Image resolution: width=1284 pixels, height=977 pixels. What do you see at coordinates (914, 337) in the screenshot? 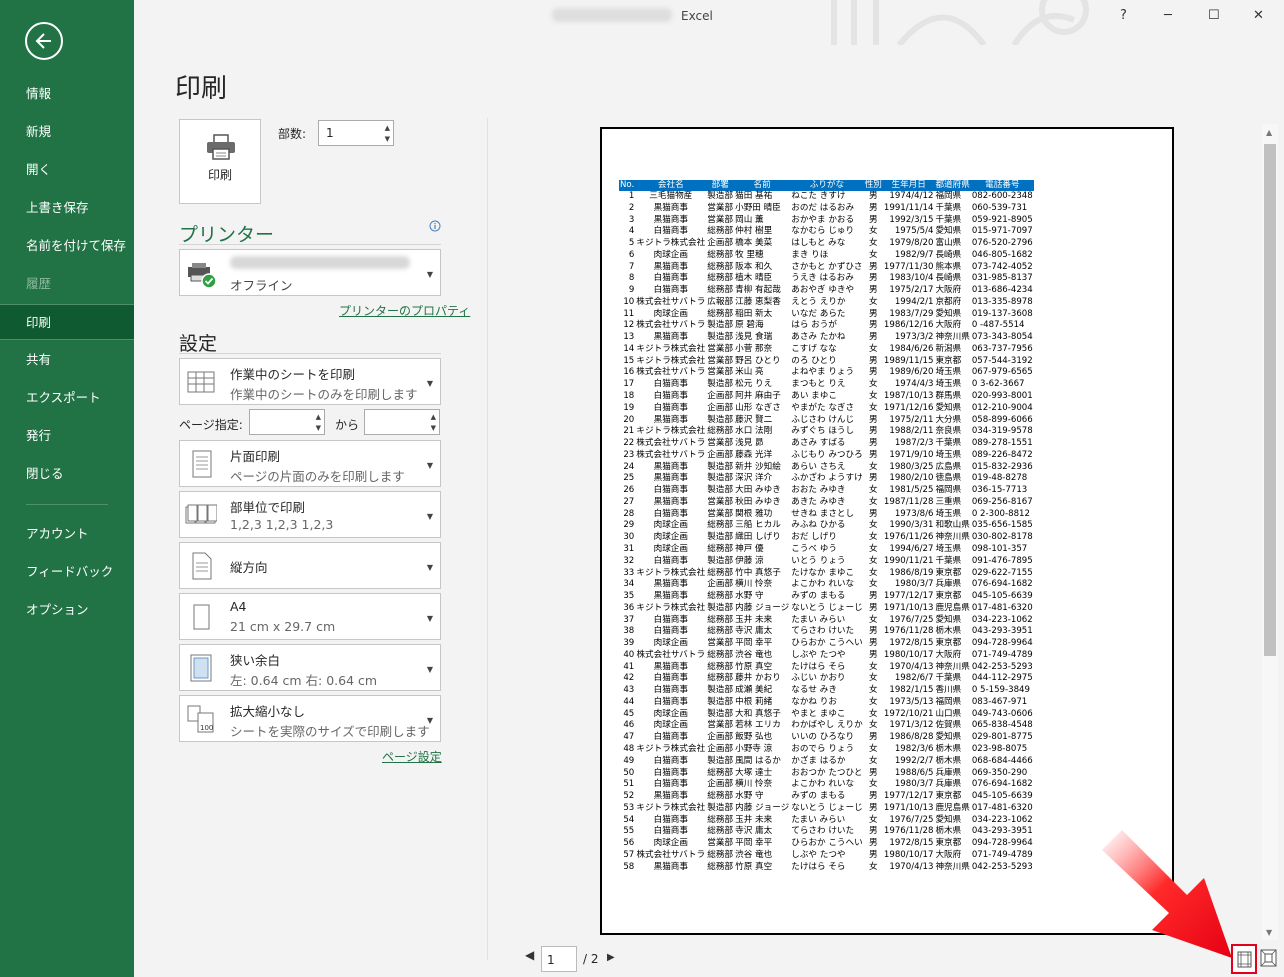
I see `table-cell: 1973/3/2` at bounding box center [914, 337].